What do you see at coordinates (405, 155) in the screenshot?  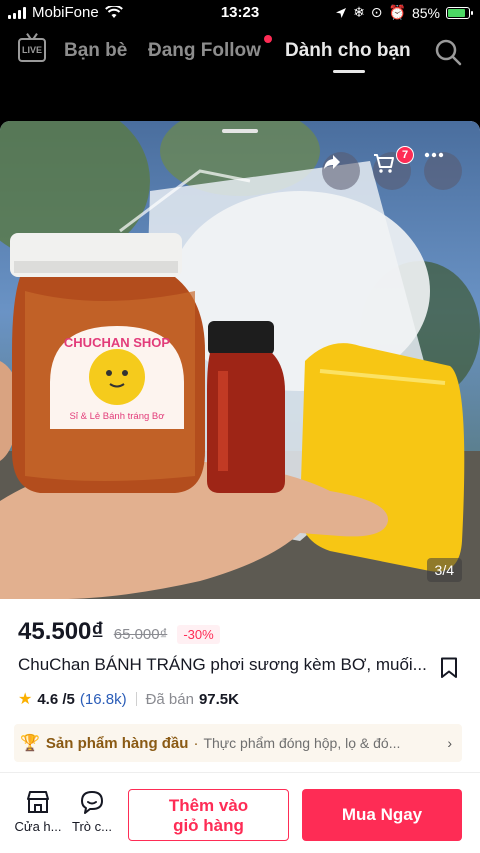 I see `cart-count-badge: 7` at bounding box center [405, 155].